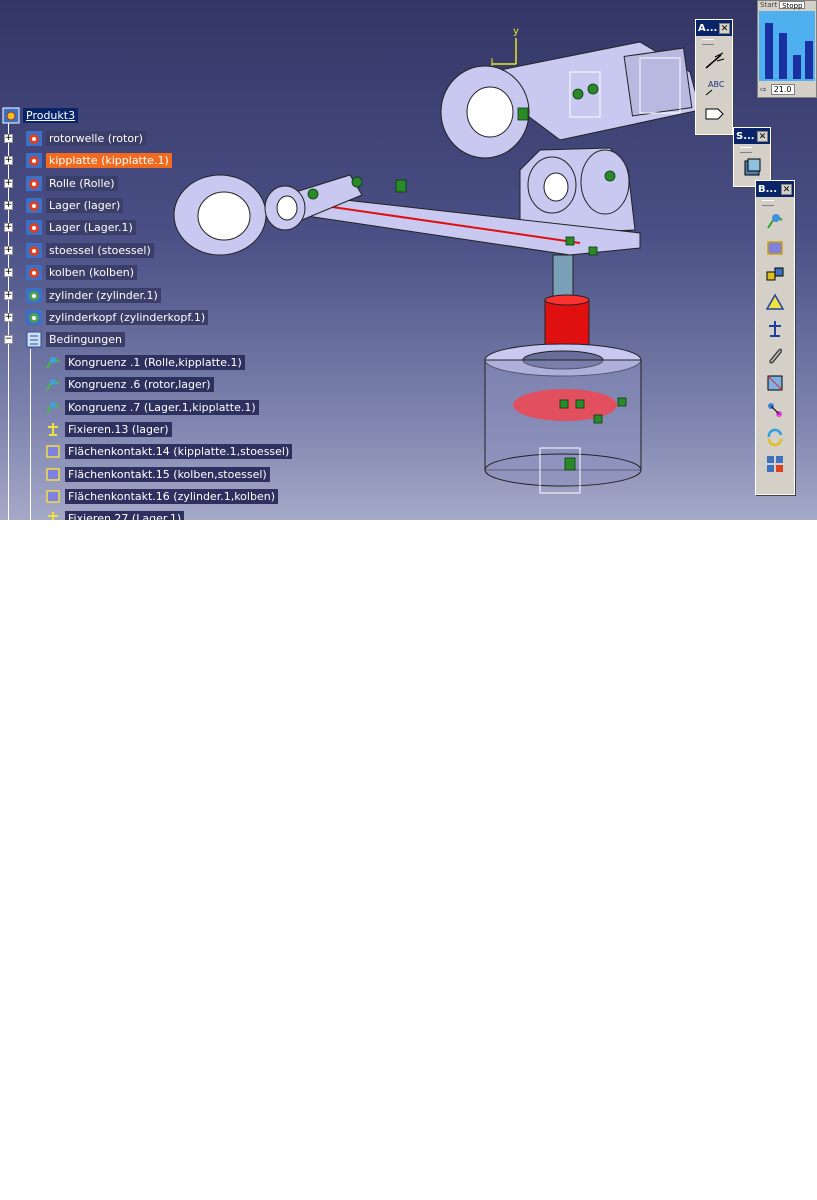 The image size is (817, 1200). Describe the element at coordinates (118, 429) in the screenshot. I see `tree-constraint-label: Fixieren.13 (lager)` at that location.